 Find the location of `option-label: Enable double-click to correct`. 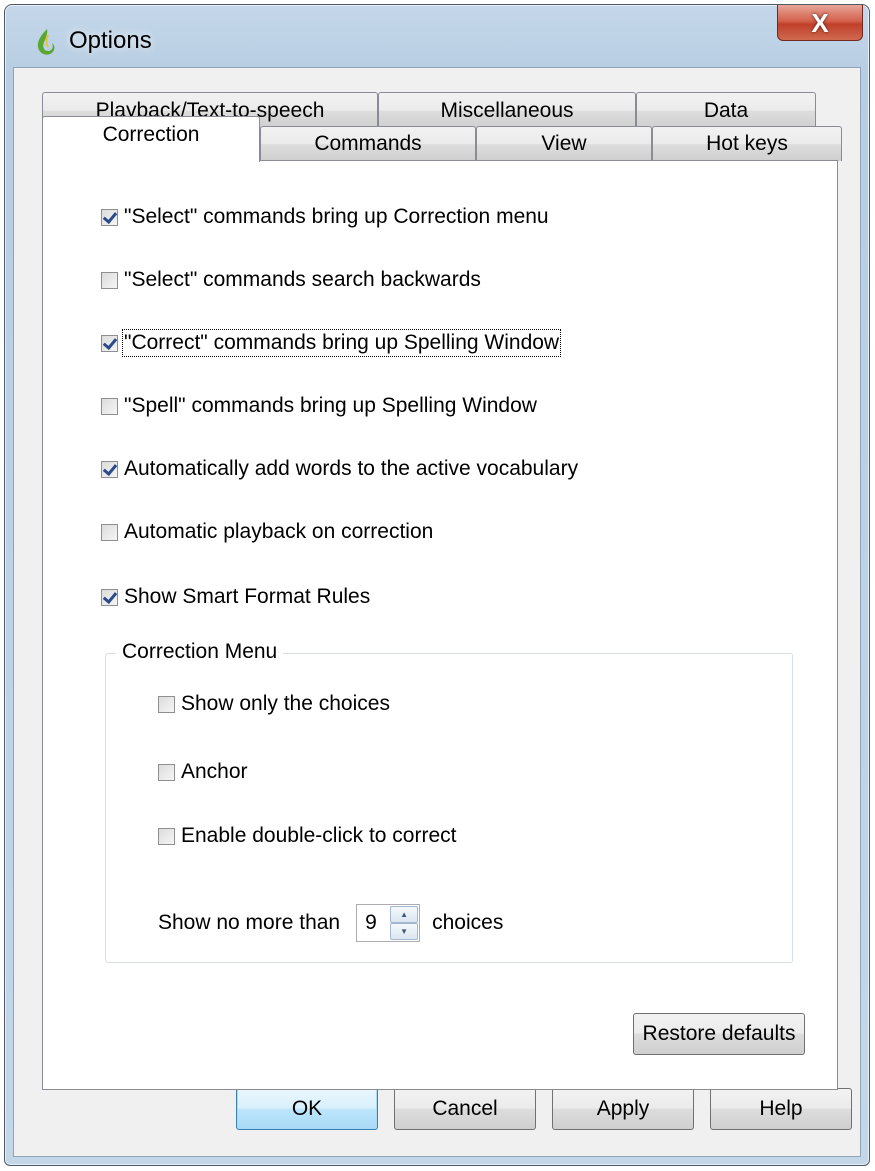

option-label: Enable double-click to correct is located at coordinates (319, 835).